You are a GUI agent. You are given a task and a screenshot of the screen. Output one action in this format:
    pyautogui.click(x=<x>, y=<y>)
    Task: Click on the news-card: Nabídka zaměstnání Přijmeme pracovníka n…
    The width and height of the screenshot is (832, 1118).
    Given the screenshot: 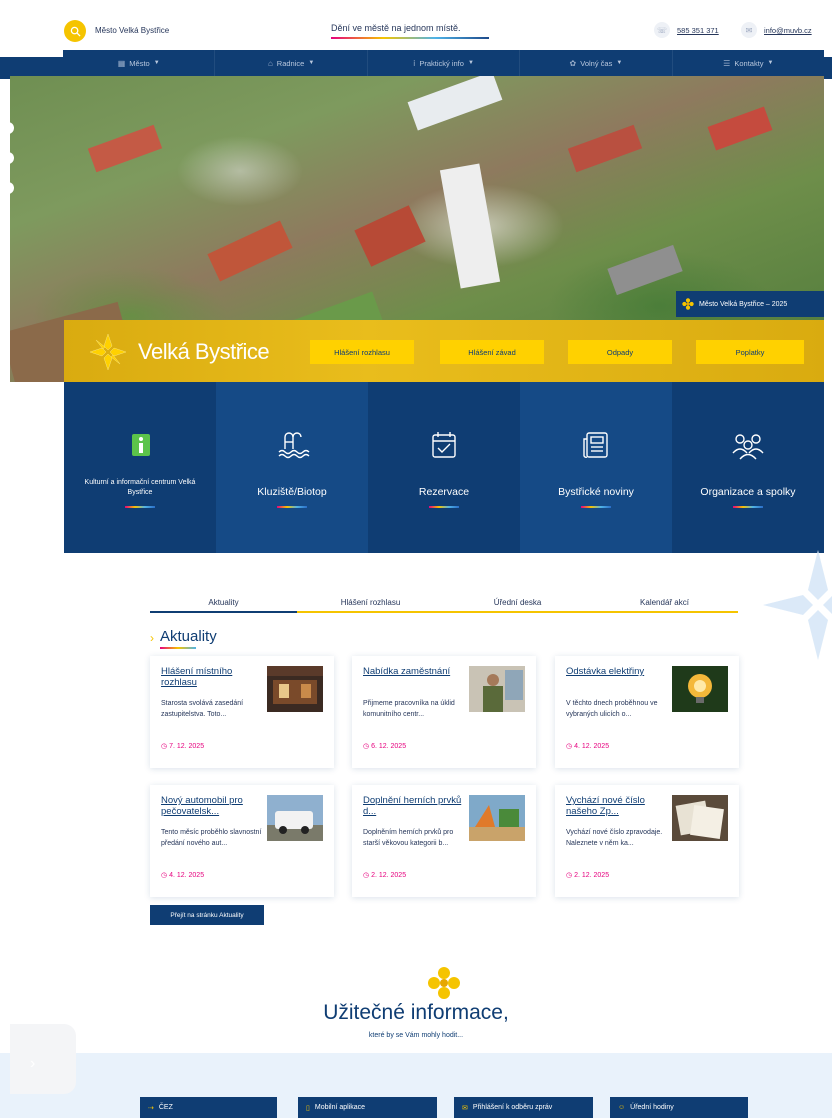 What is the action you would take?
    pyautogui.click(x=444, y=712)
    